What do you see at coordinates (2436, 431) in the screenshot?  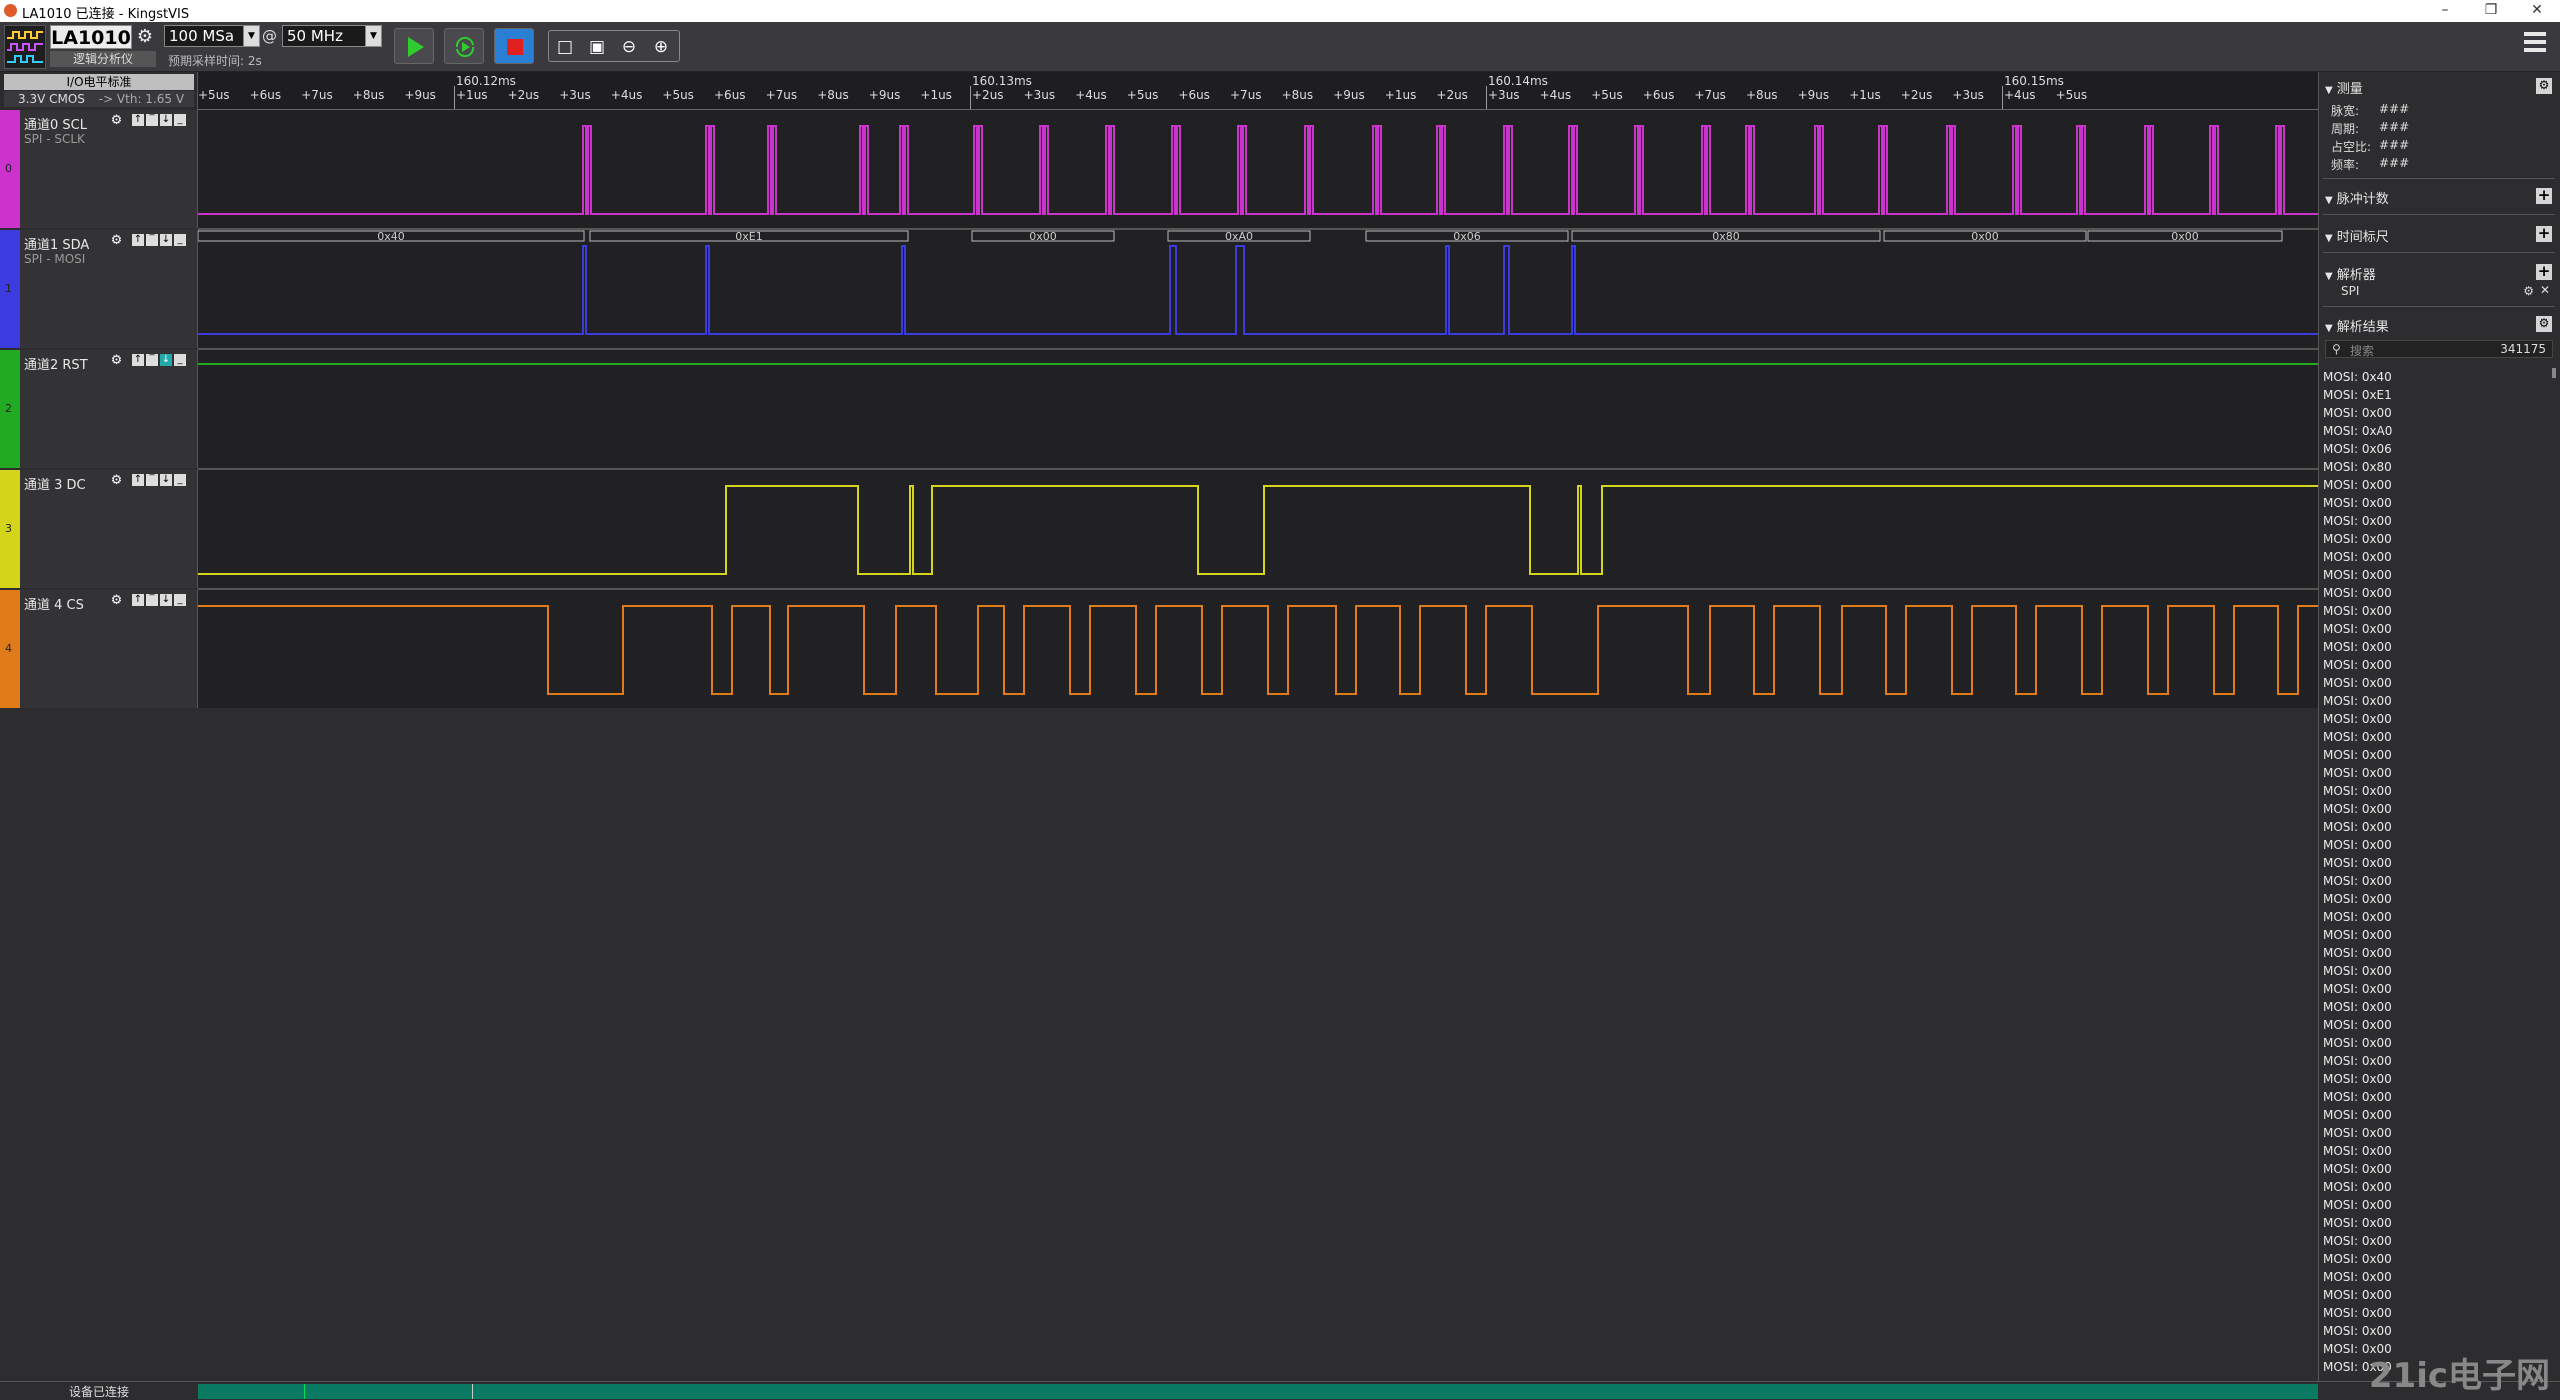 I see `result-item: MOSI: 0xA0` at bounding box center [2436, 431].